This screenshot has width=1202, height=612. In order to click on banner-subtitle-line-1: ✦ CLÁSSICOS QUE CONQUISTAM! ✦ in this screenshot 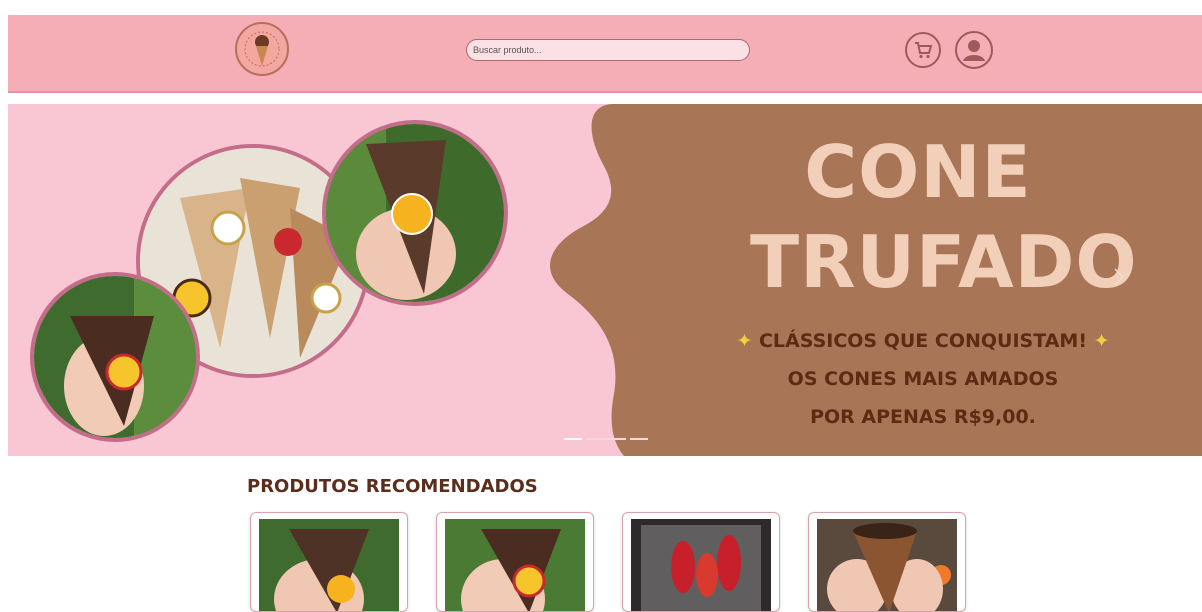, I will do `click(923, 341)`.